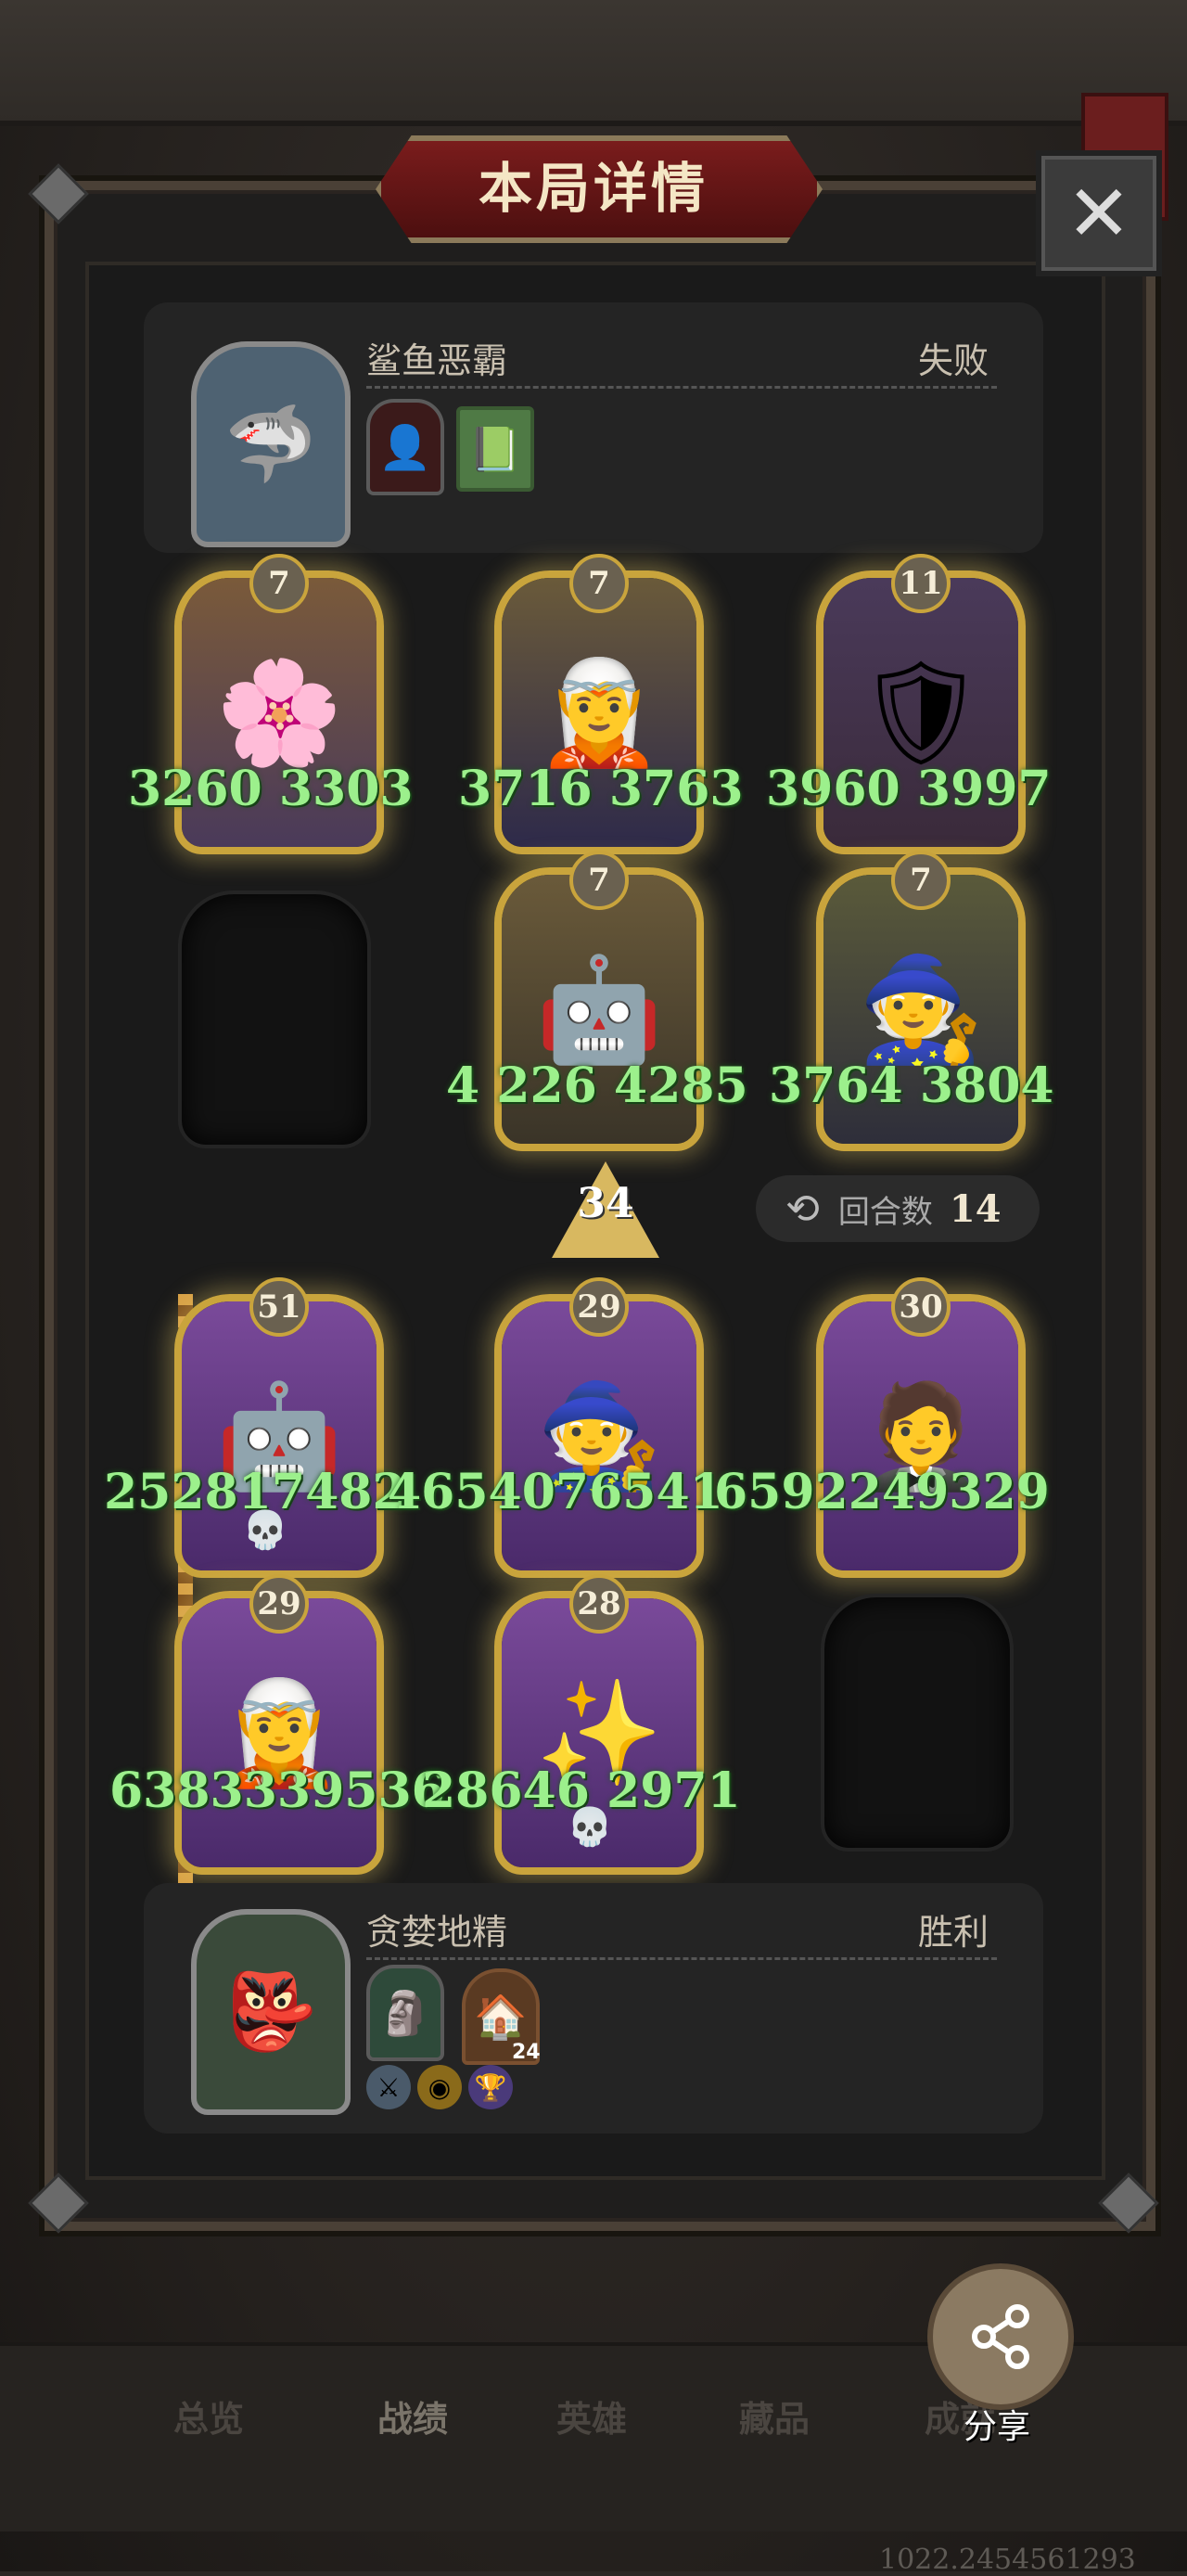 The width and height of the screenshot is (1187, 2576). I want to click on close-button: ✕, so click(1099, 213).